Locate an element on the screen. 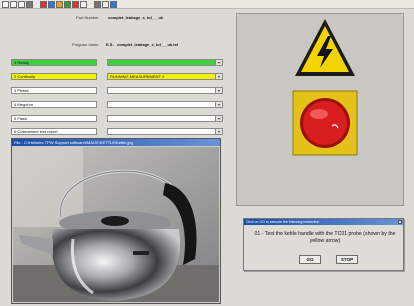 Image resolution: width=414 pixels, height=306 pixels. test-row-3: 3 Phase ▾ is located at coordinates (117, 91).